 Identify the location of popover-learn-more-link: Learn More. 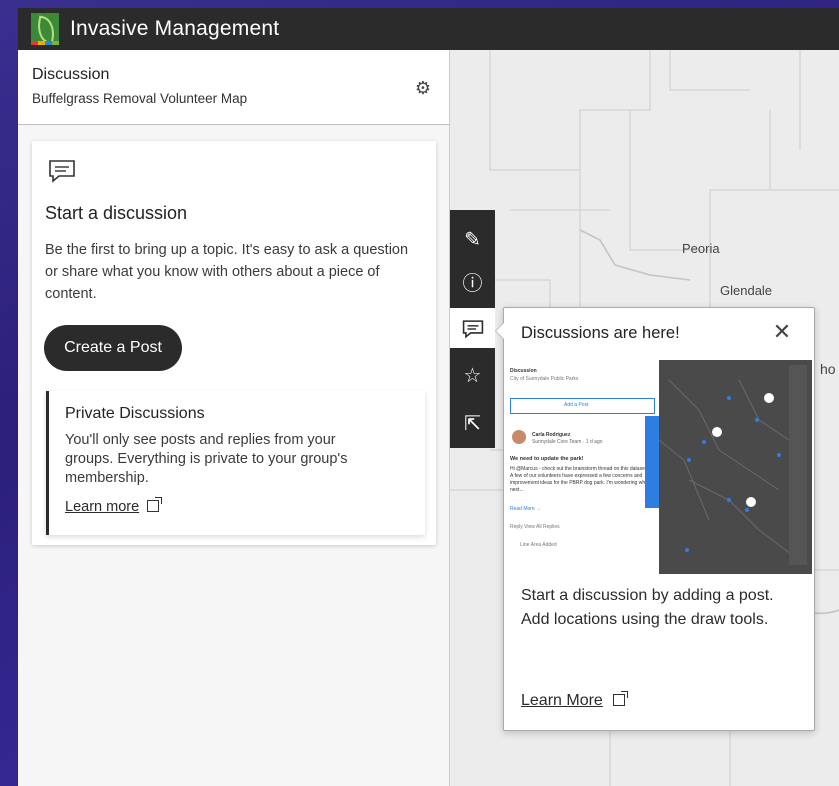
(574, 700).